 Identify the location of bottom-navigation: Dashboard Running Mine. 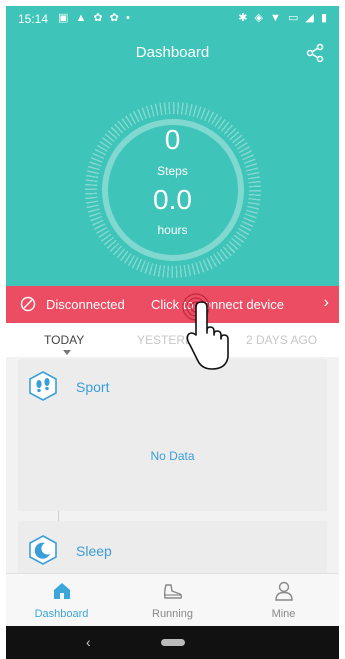
(172, 599).